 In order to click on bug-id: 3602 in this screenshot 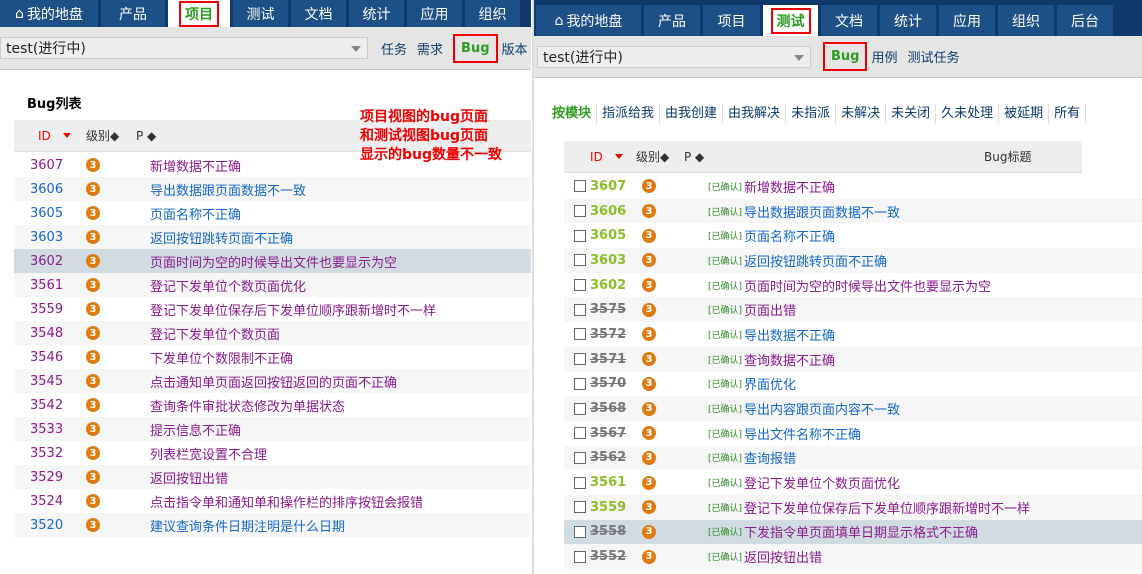, I will do `click(608, 285)`.